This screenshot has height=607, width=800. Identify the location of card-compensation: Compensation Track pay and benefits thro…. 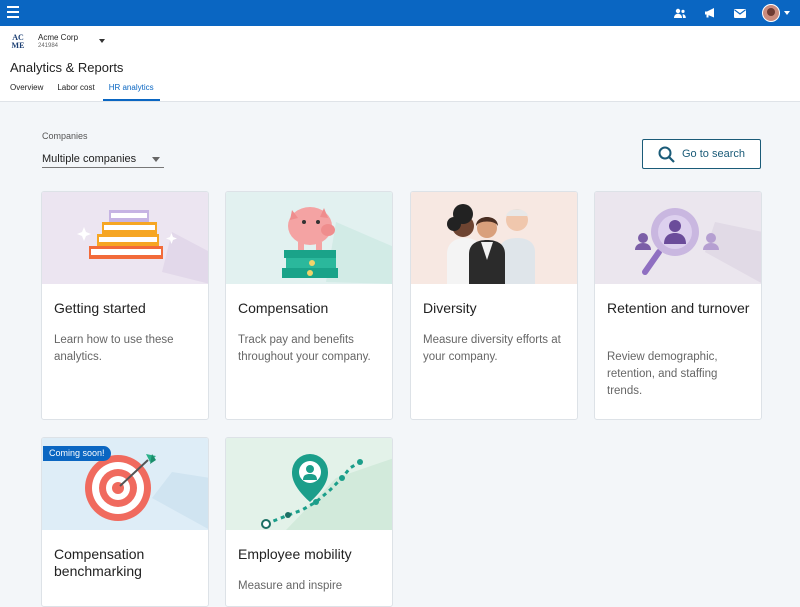
(309, 305).